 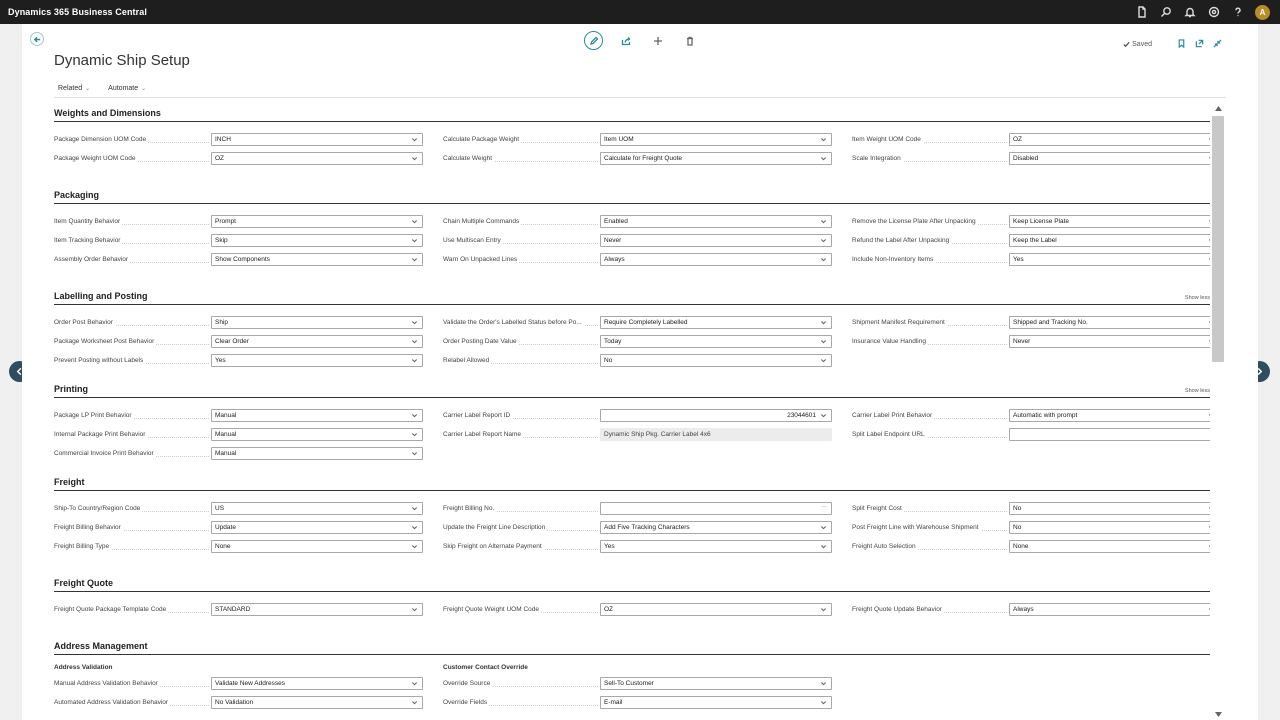 What do you see at coordinates (1214, 12) in the screenshot?
I see `settings-icon` at bounding box center [1214, 12].